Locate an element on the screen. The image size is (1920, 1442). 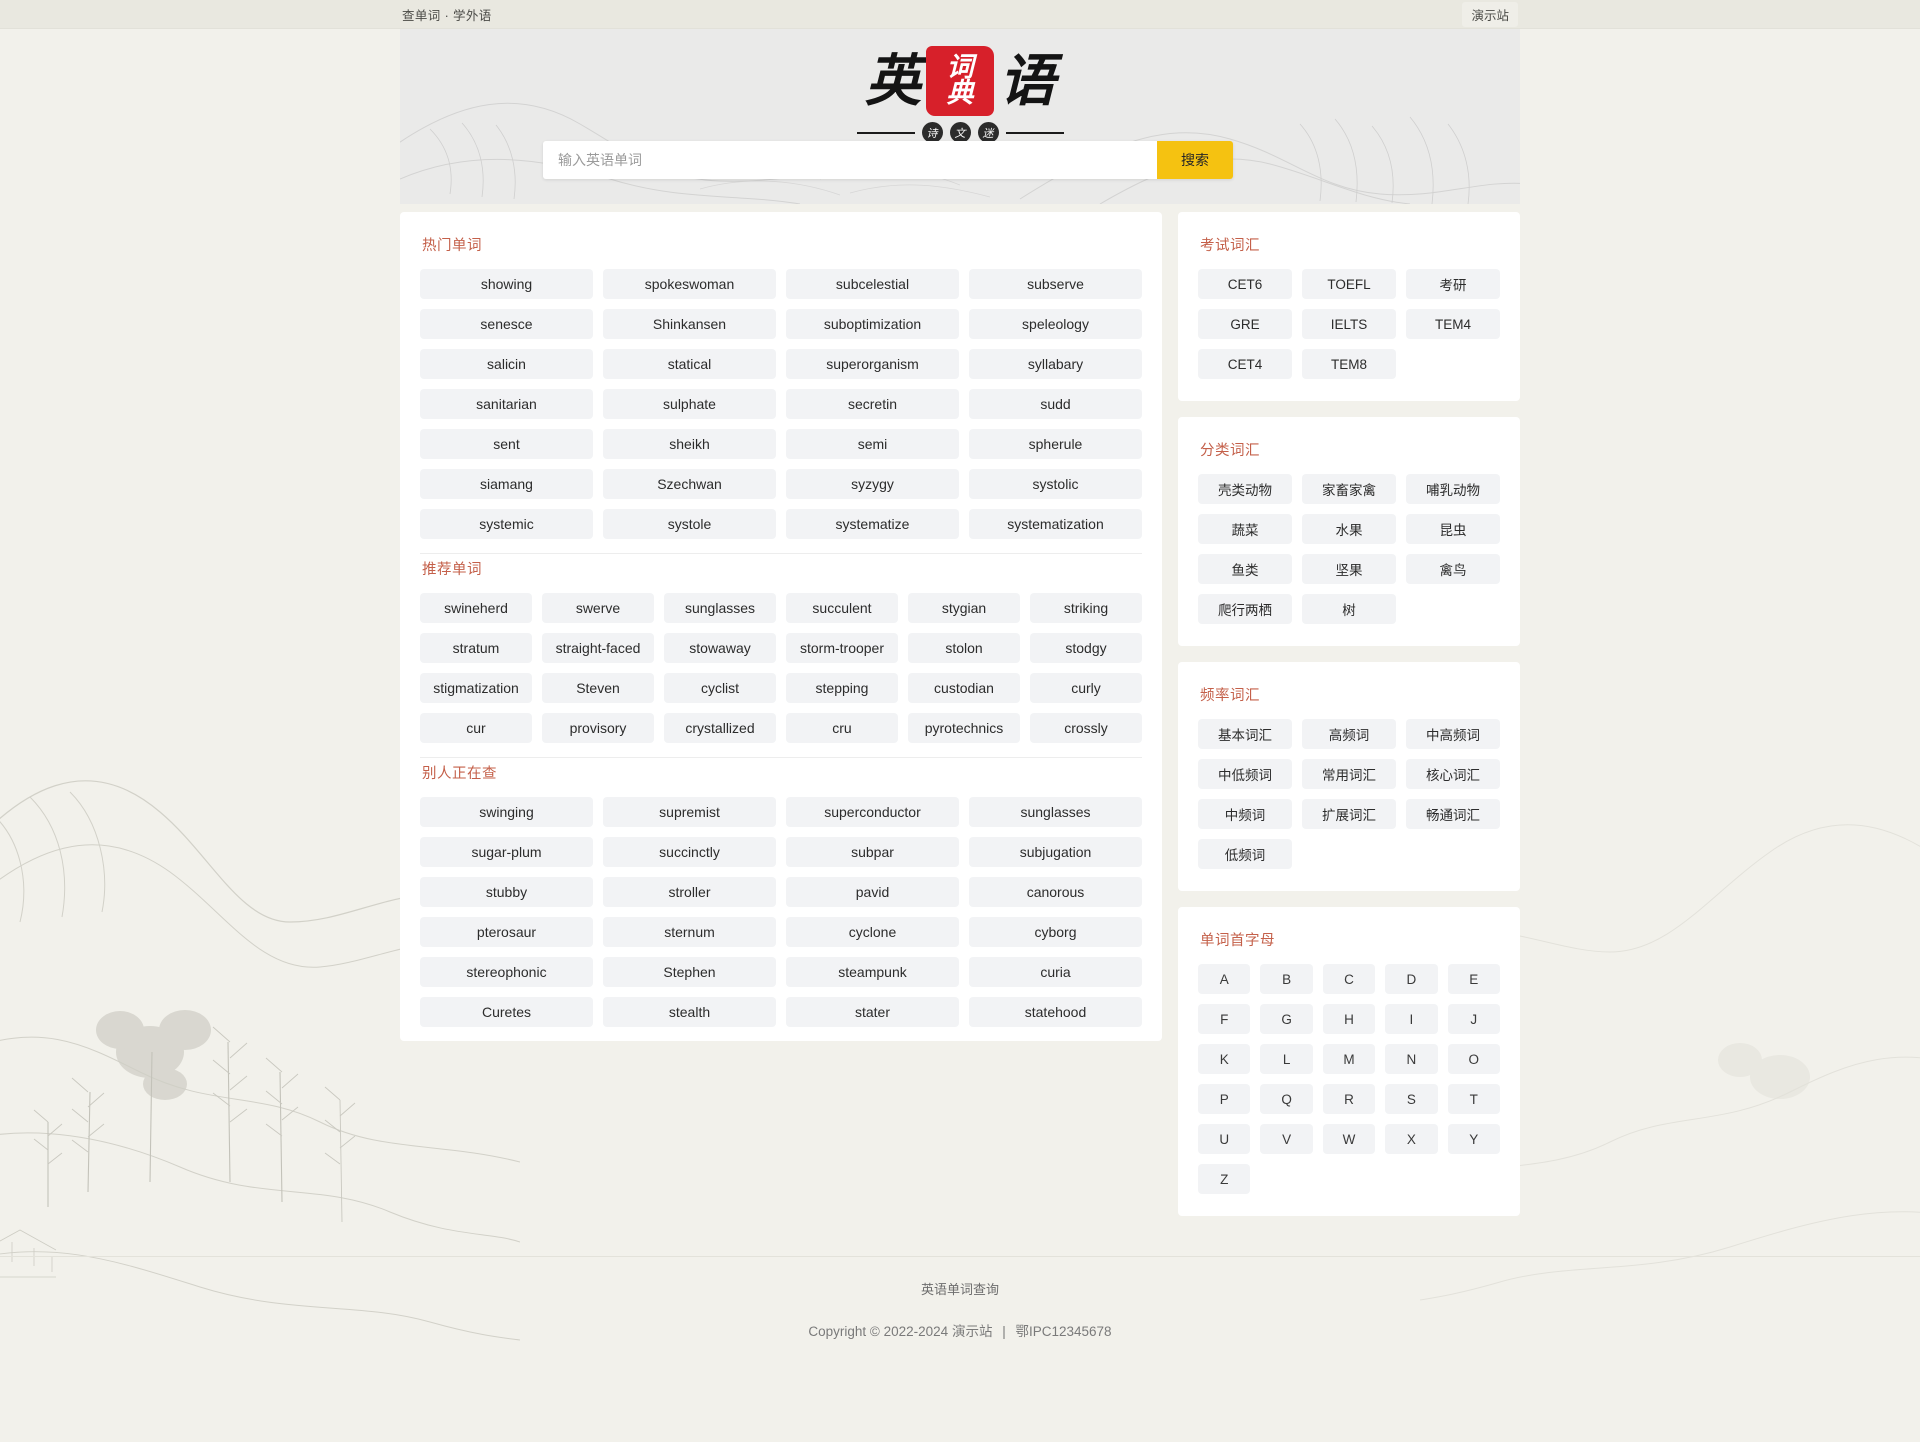
search-bar: 搜索 is located at coordinates (888, 160).